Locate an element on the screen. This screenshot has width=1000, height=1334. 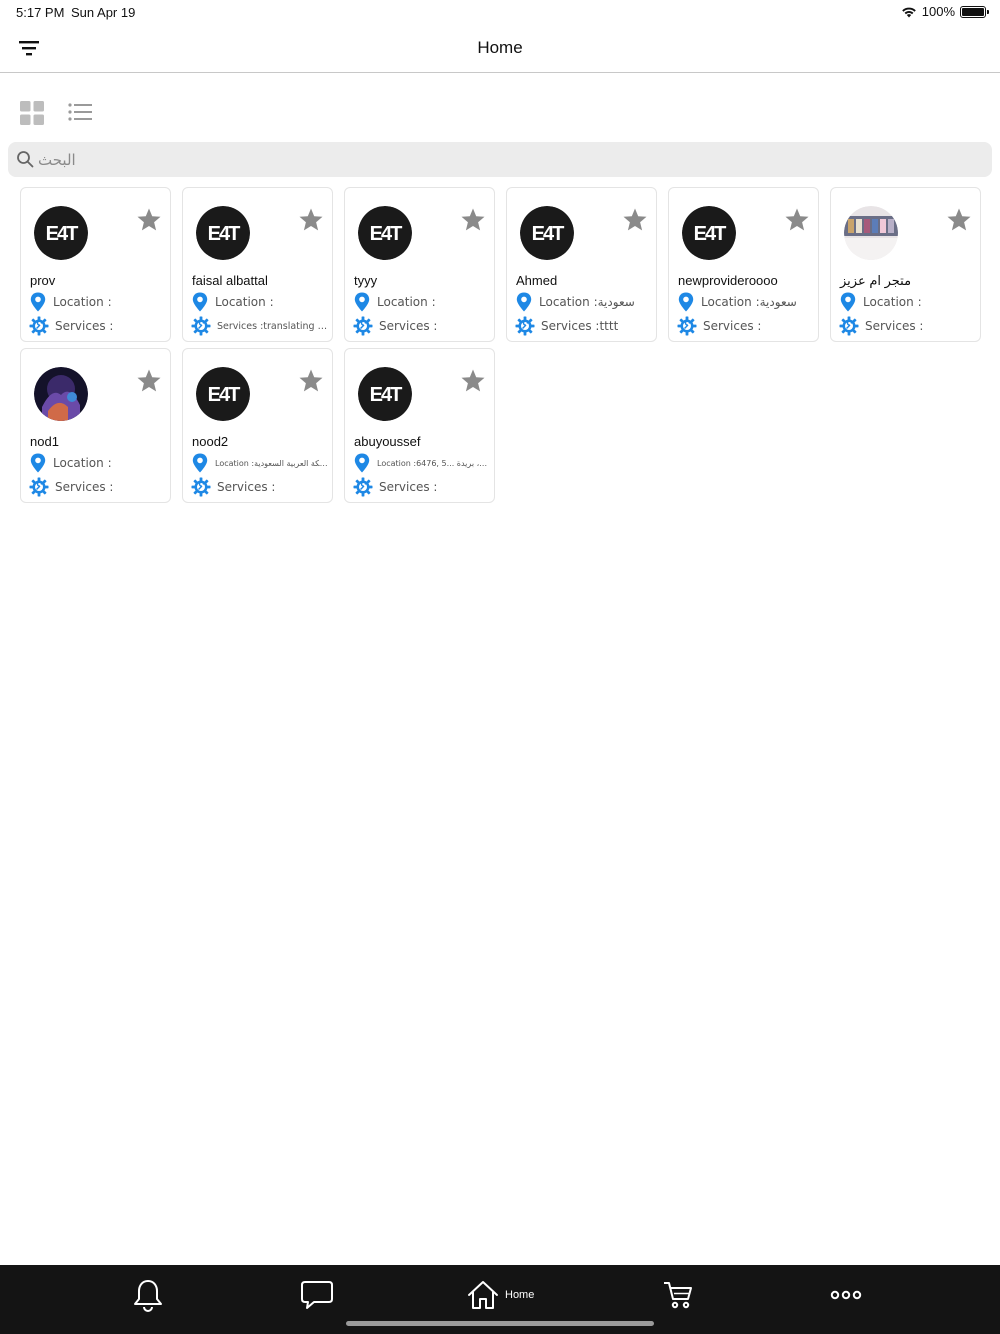
provider-name: nod1 is located at coordinates (44, 441).